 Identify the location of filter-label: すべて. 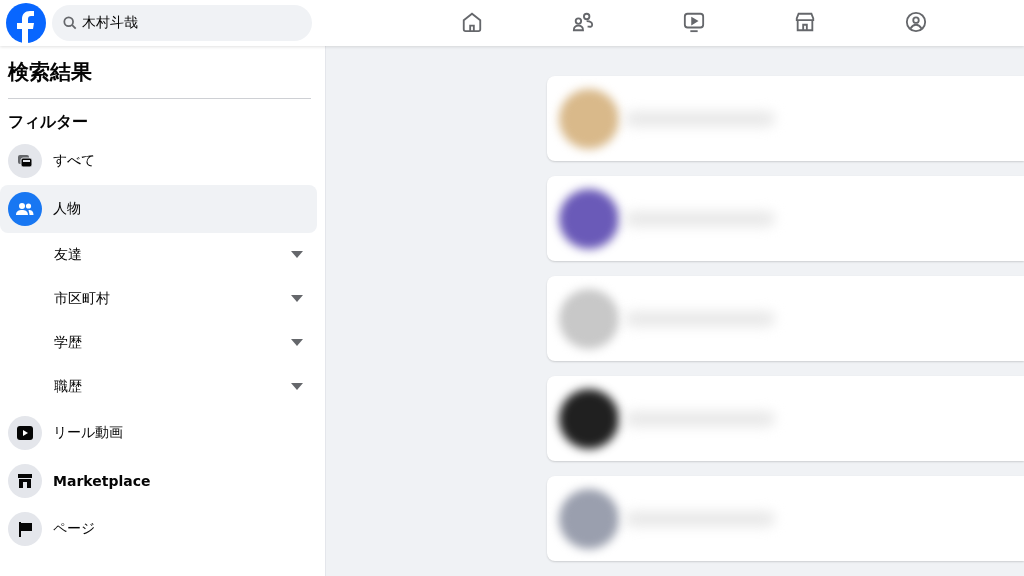
(74, 161).